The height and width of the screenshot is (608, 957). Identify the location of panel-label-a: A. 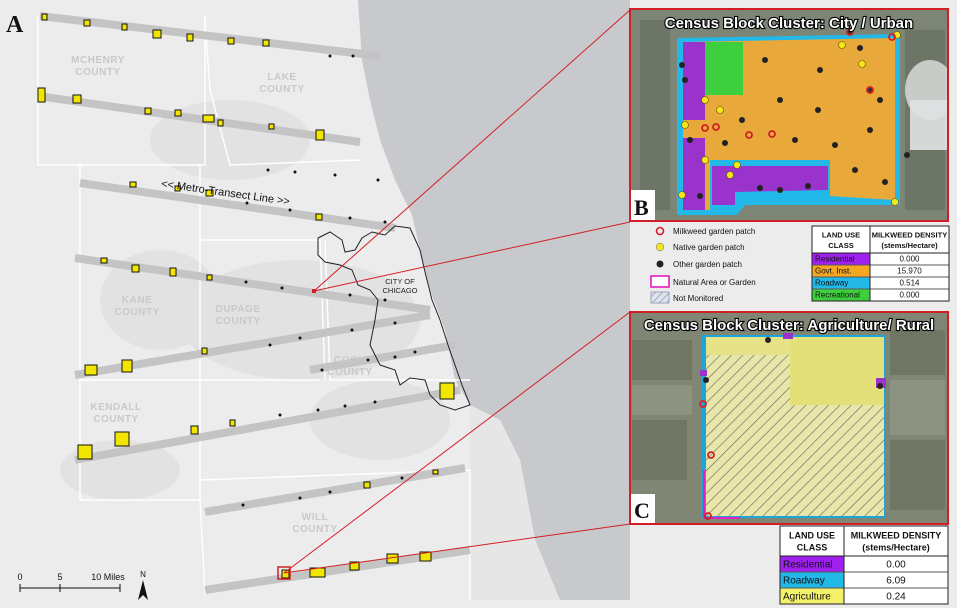
(15, 25).